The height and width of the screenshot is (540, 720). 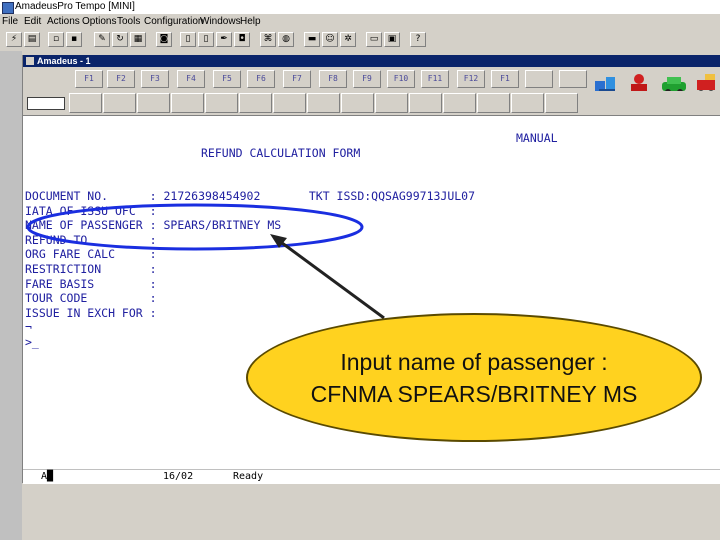 I want to click on app-title-bar: AmadeusPro Tempo [MINI], so click(x=360, y=7).